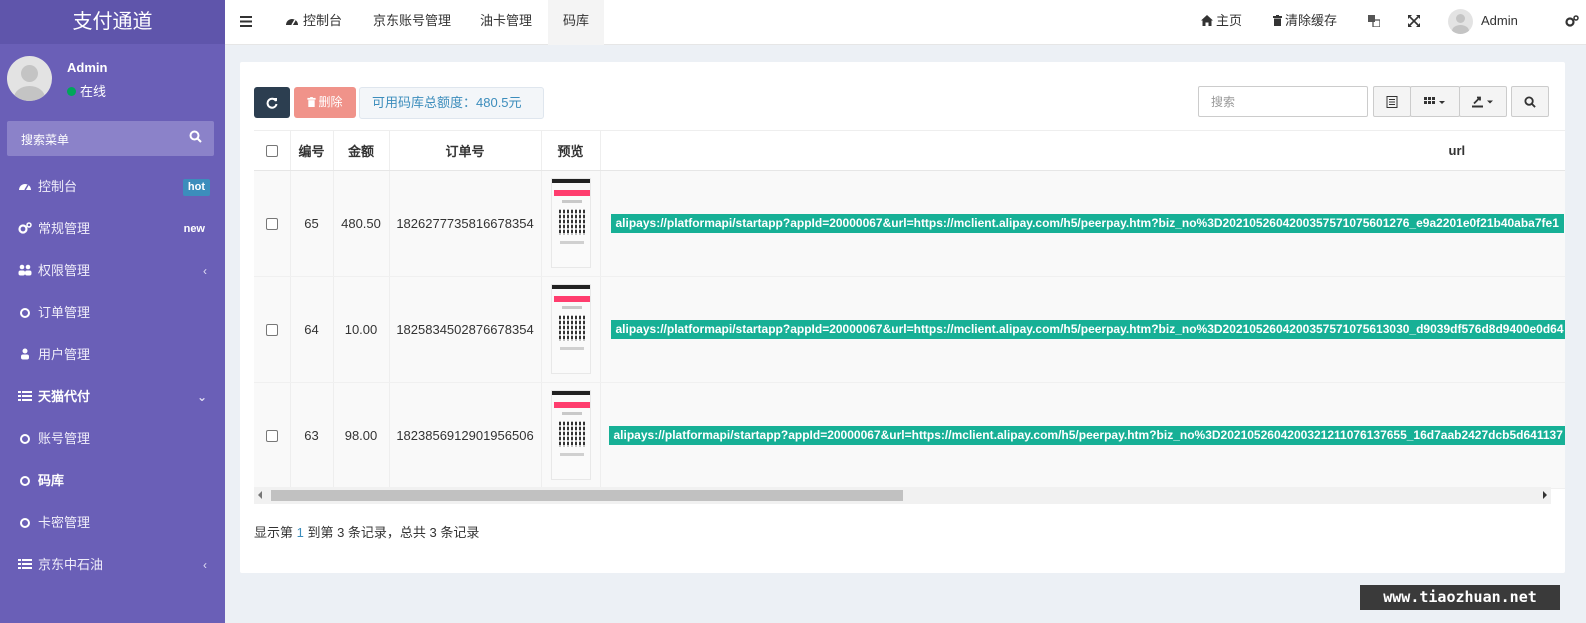  I want to click on sidebar-item-label: 码库, so click(51, 480).